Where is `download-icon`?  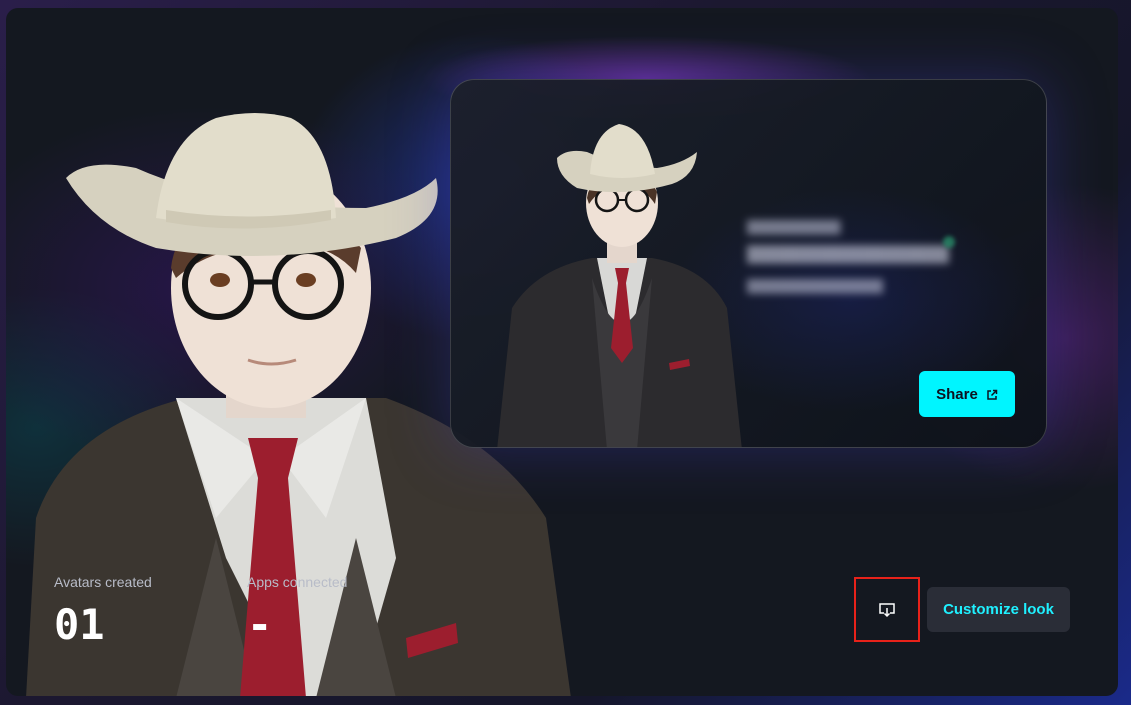
download-icon is located at coordinates (887, 610).